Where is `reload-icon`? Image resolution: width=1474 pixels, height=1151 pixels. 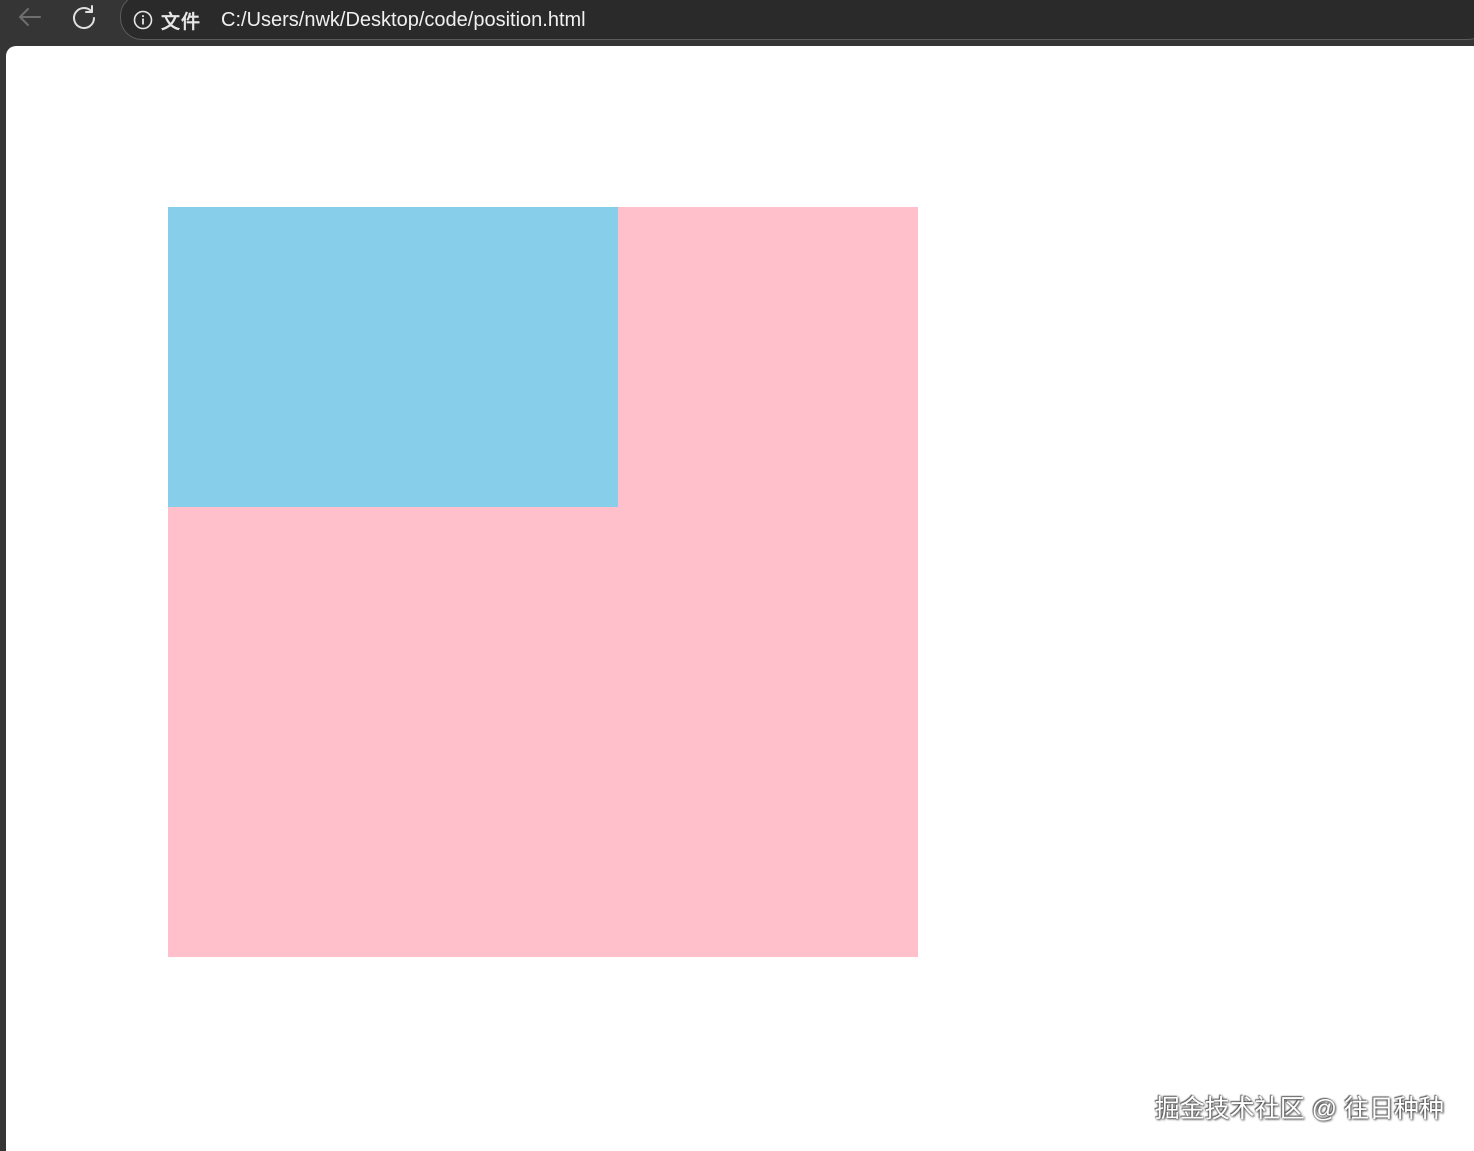 reload-icon is located at coordinates (84, 17).